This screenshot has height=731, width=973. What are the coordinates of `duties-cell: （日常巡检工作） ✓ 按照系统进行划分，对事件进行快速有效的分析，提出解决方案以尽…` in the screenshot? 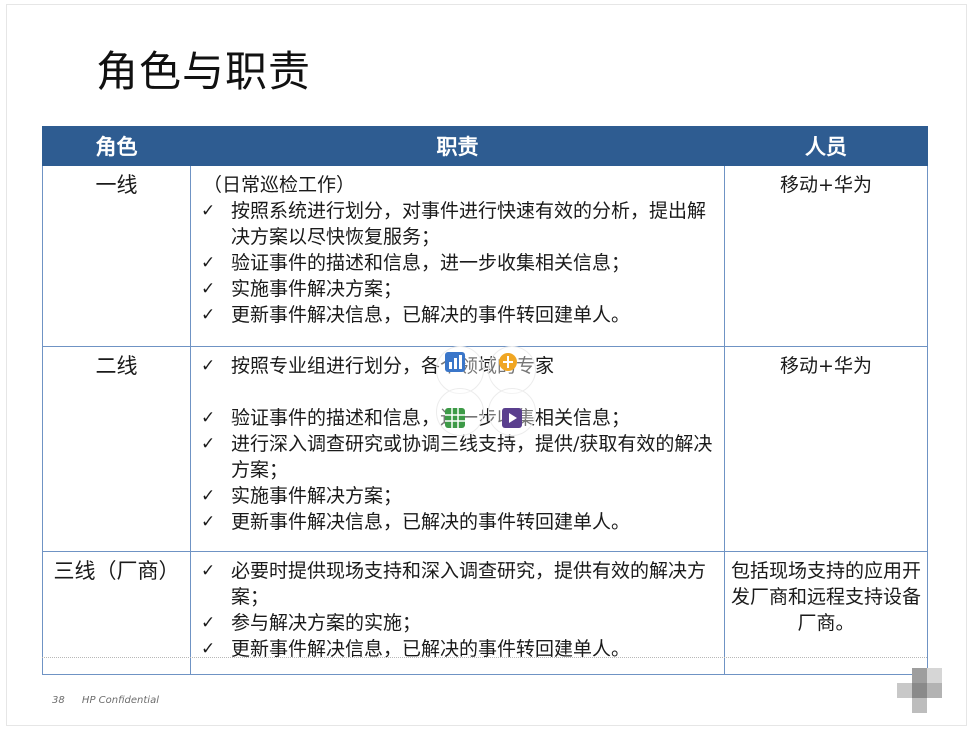 It's located at (457, 256).